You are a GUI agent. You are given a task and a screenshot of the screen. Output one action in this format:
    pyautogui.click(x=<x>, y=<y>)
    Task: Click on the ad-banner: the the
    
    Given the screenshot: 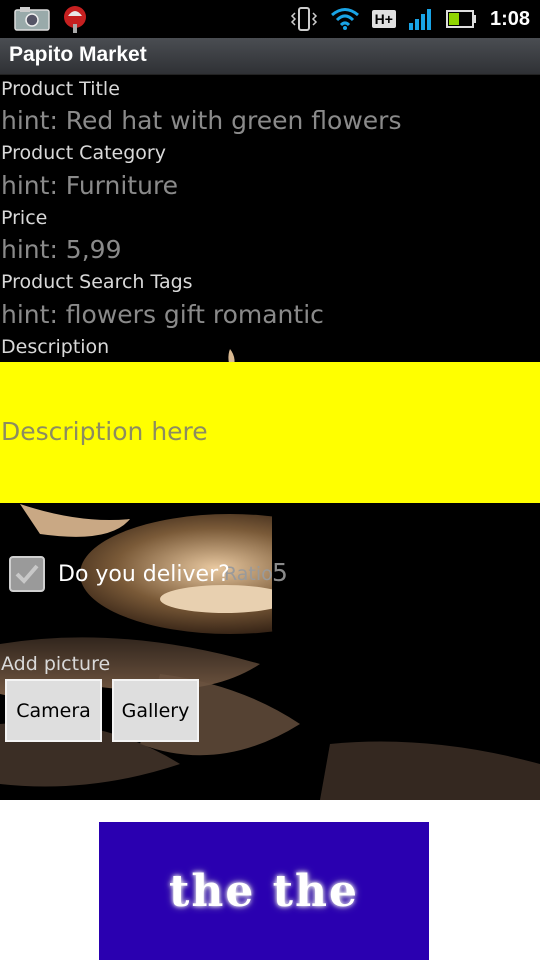 What is the action you would take?
    pyautogui.click(x=264, y=891)
    